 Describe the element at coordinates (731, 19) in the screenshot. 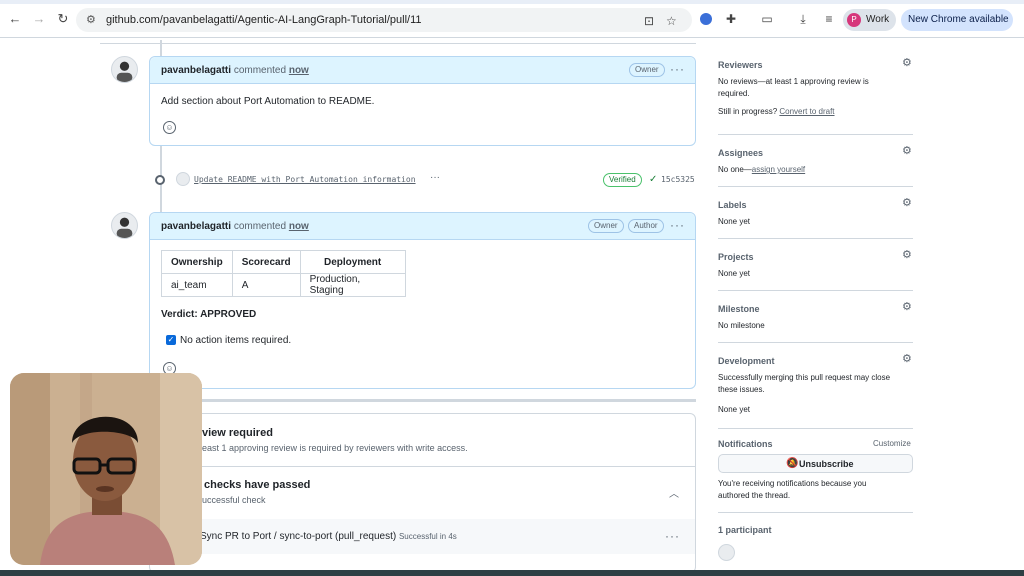

I see `extensions-puzzle-icon: ✚` at that location.